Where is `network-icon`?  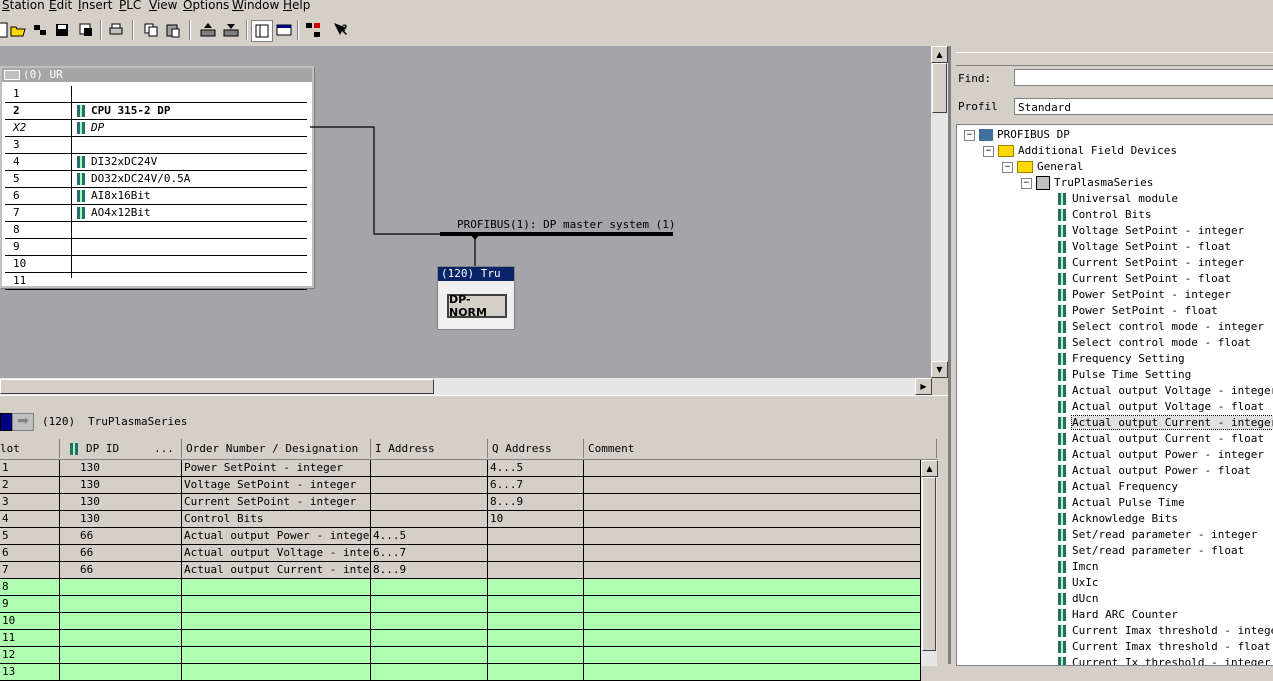
network-icon is located at coordinates (313, 30).